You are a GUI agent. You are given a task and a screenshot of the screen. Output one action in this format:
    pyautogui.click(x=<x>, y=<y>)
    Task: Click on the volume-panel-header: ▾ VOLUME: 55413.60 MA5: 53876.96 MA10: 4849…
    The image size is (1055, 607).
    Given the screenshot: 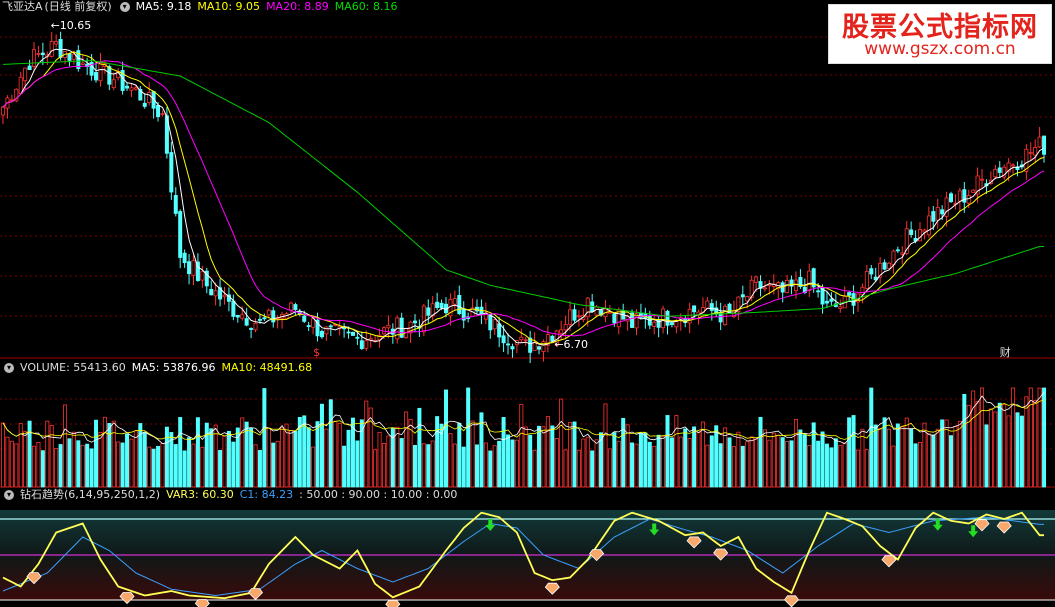 What is the action you would take?
    pyautogui.click(x=160, y=368)
    